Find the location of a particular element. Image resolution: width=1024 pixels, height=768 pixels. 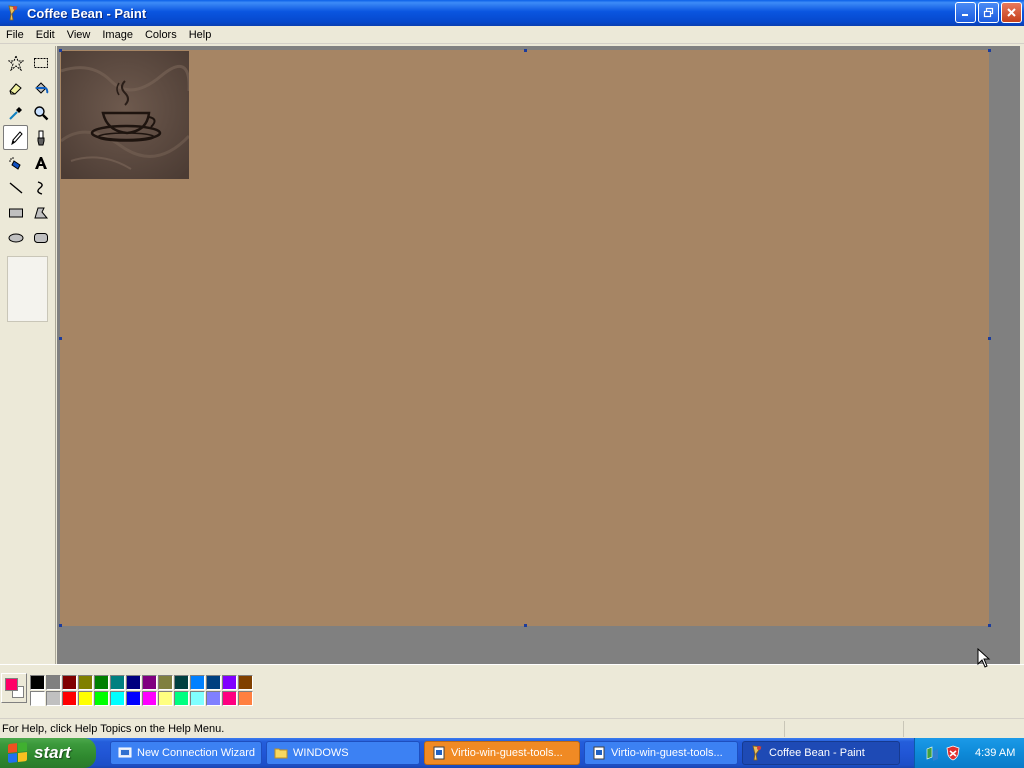

restore-button is located at coordinates (988, 12).